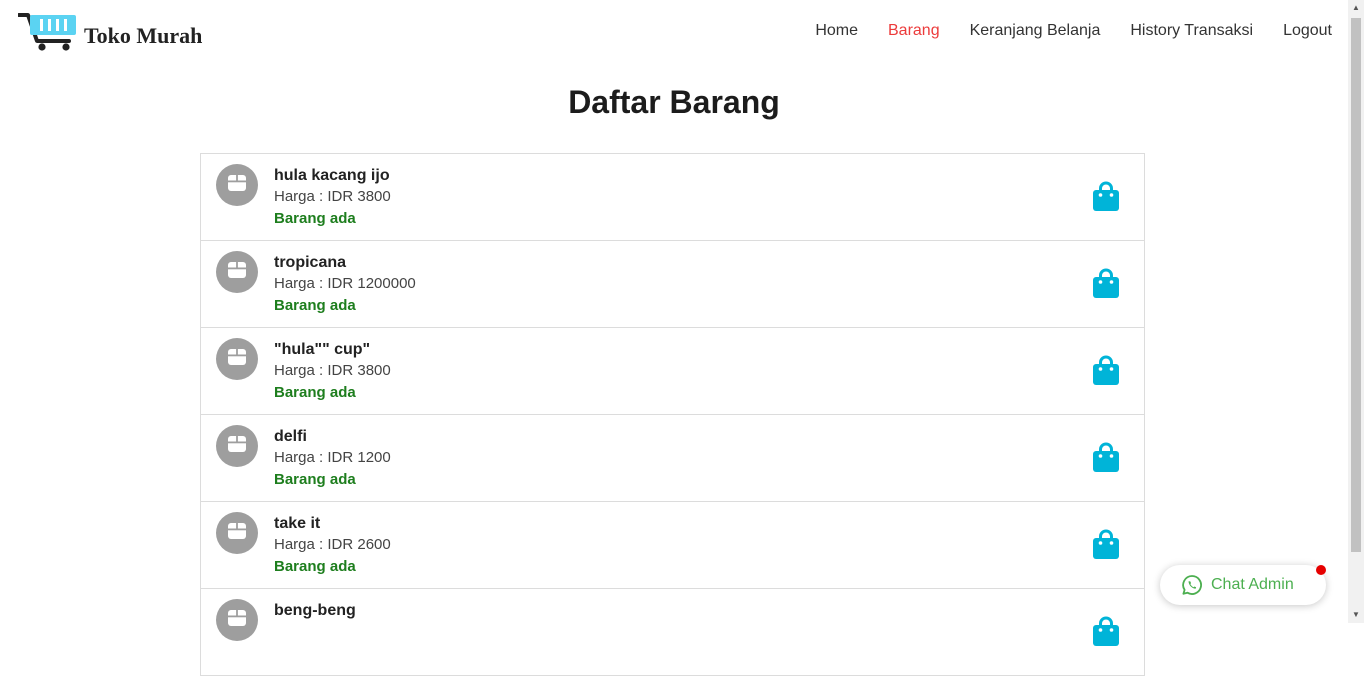 This screenshot has height=676, width=1364. I want to click on product-name: tropicana, so click(310, 262).